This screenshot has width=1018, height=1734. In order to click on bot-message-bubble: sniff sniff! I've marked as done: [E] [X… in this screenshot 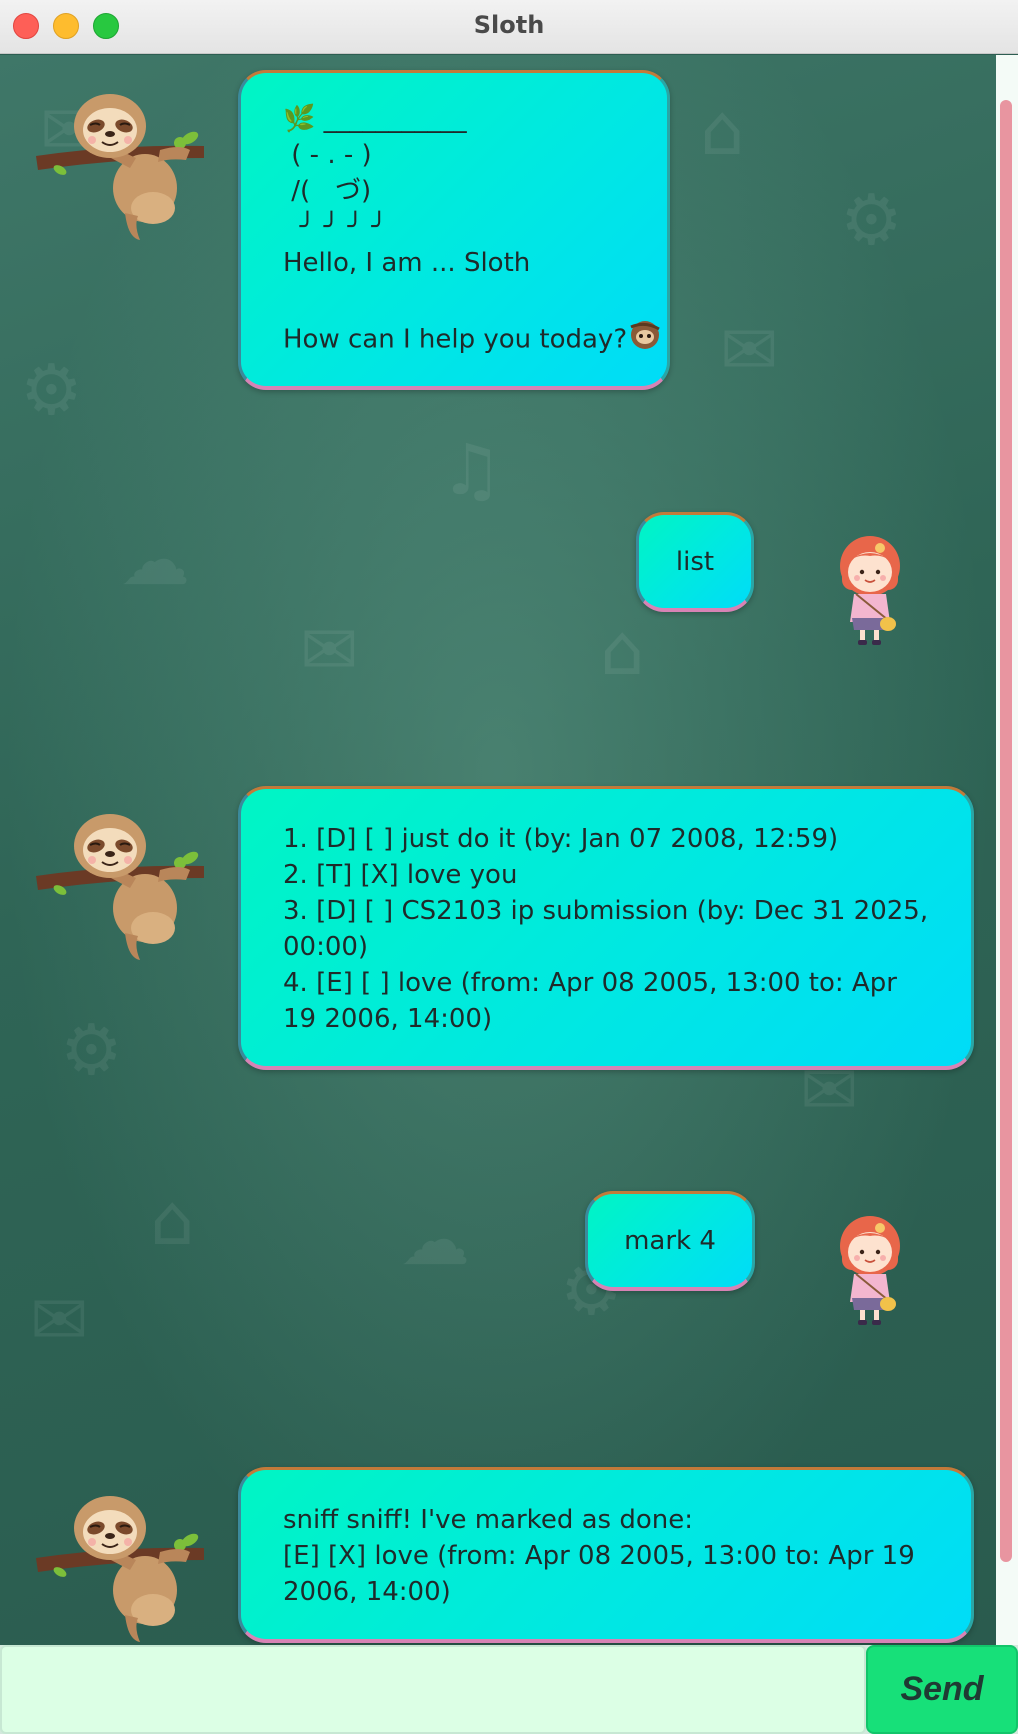, I will do `click(606, 1555)`.